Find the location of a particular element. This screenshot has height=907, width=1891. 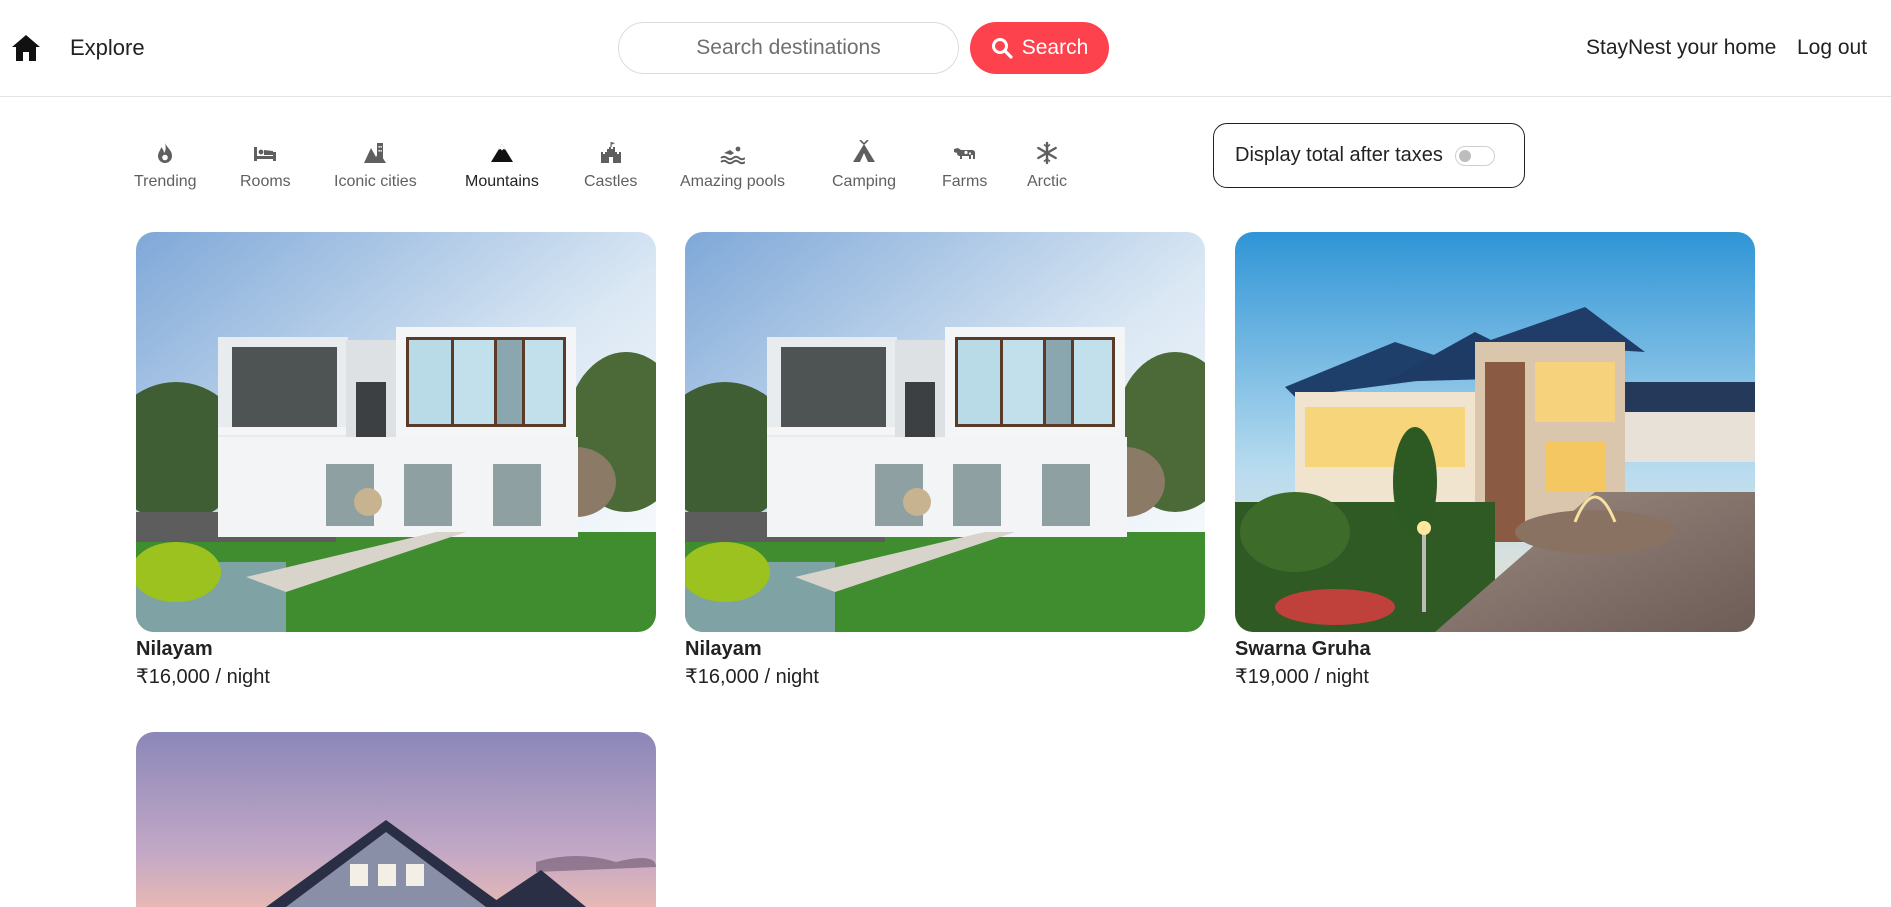

filter-trending: Trending is located at coordinates (165, 166).